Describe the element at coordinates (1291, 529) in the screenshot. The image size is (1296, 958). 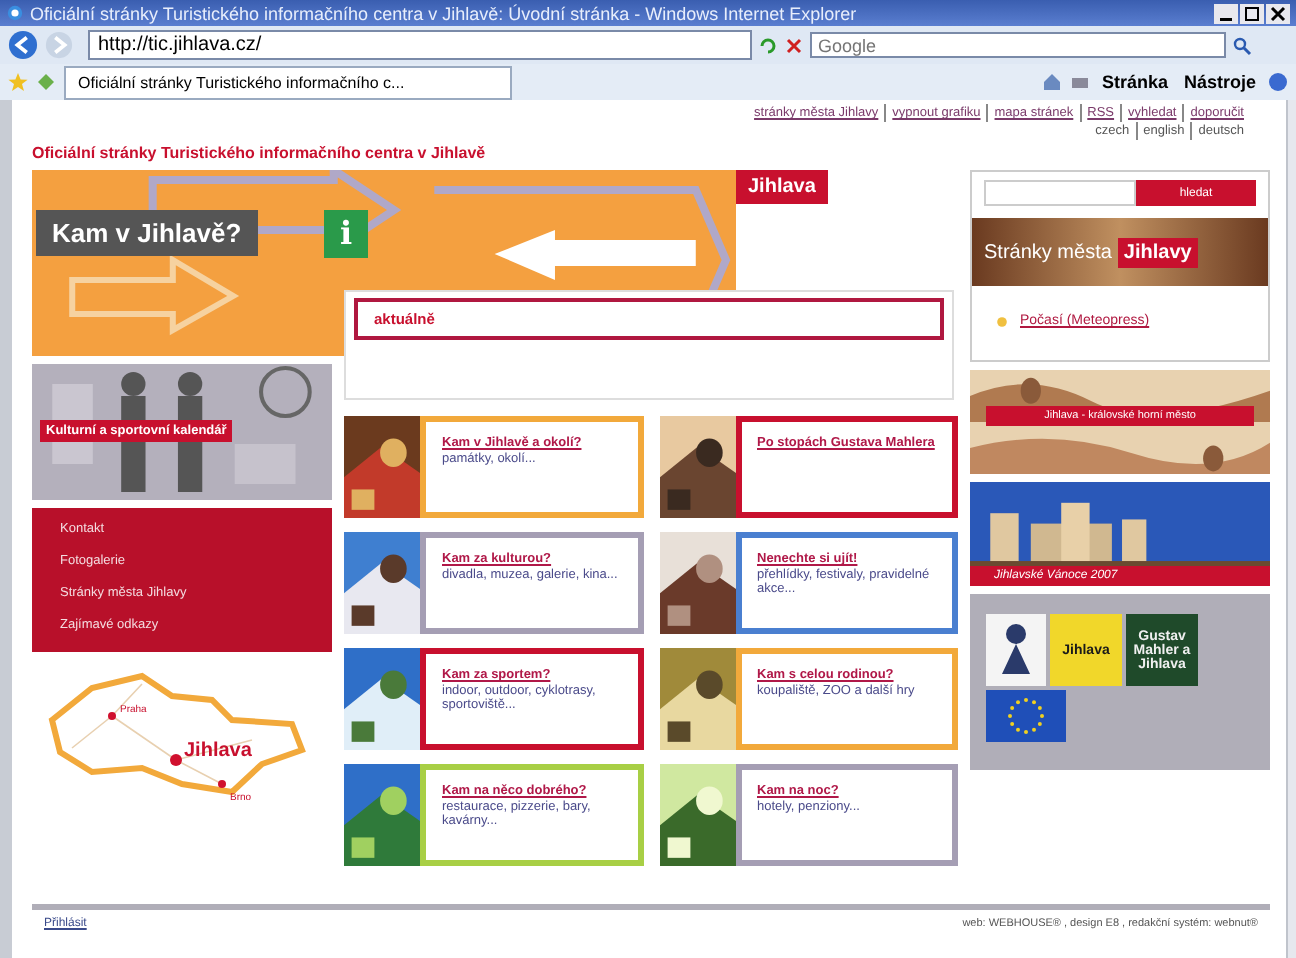
I see `scrollbar` at that location.